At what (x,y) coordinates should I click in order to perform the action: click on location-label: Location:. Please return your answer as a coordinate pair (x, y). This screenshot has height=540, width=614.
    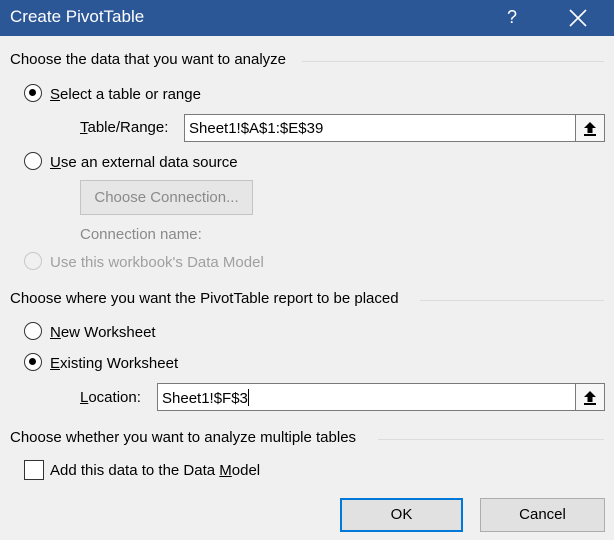
    Looking at the image, I should click on (110, 397).